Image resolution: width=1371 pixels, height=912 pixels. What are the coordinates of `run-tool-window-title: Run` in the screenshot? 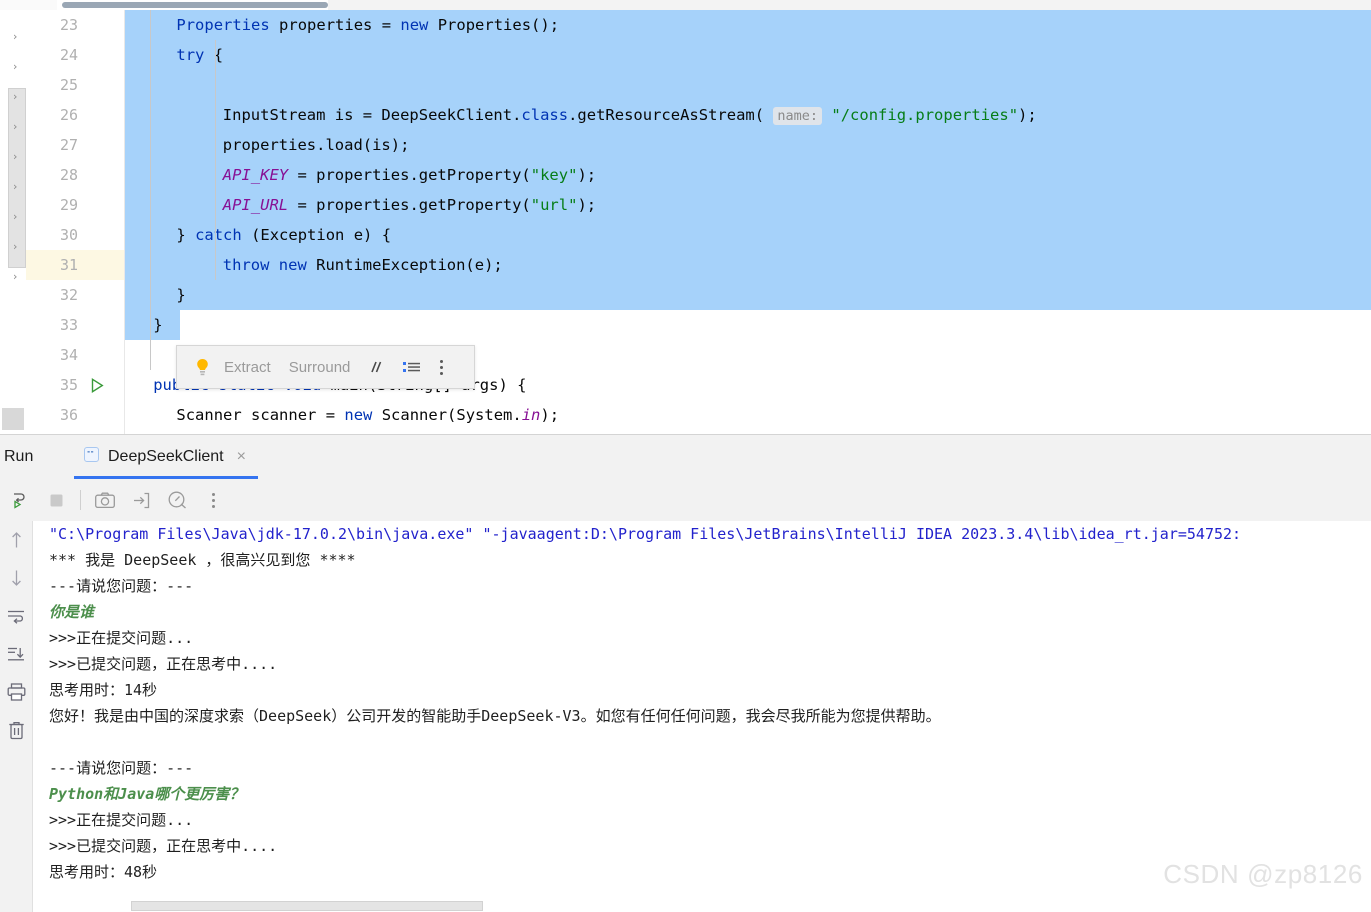 It's located at (19, 456).